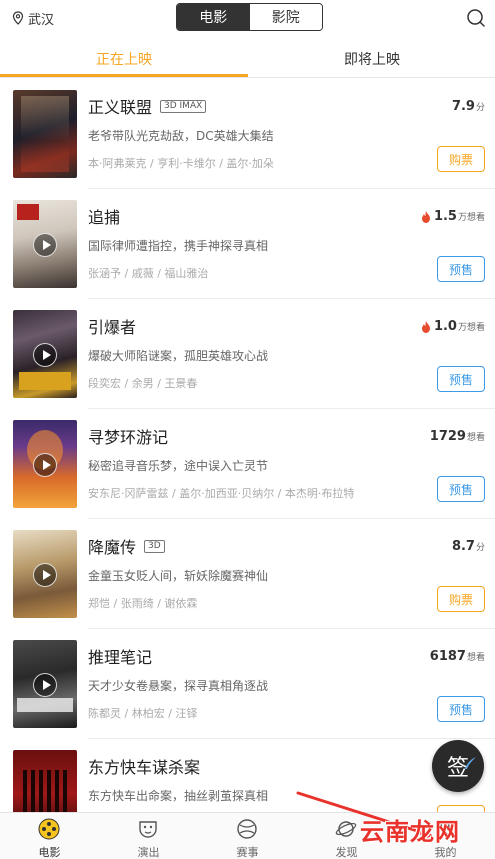 This screenshot has width=495, height=859. I want to click on top-bar: 武汉 电影 影院, so click(247, 18).